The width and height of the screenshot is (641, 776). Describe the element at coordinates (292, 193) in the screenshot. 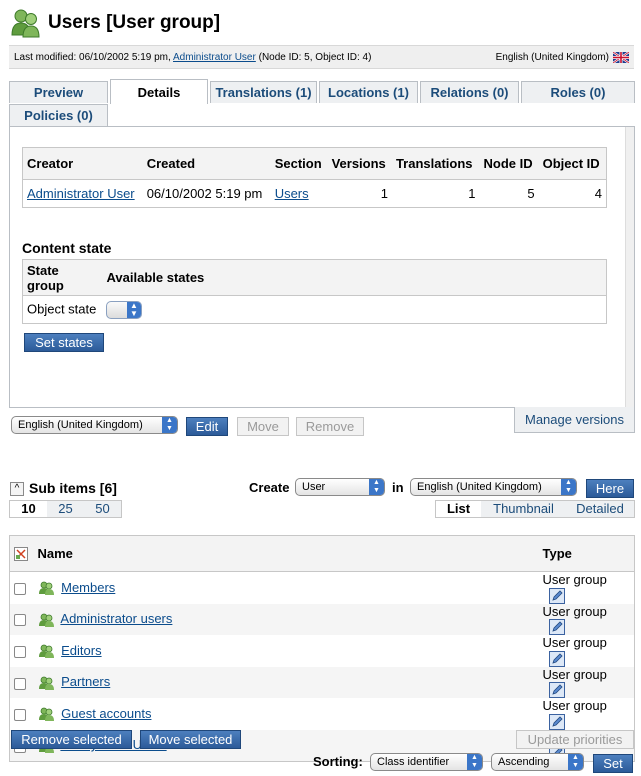

I see `section-link: Users` at that location.